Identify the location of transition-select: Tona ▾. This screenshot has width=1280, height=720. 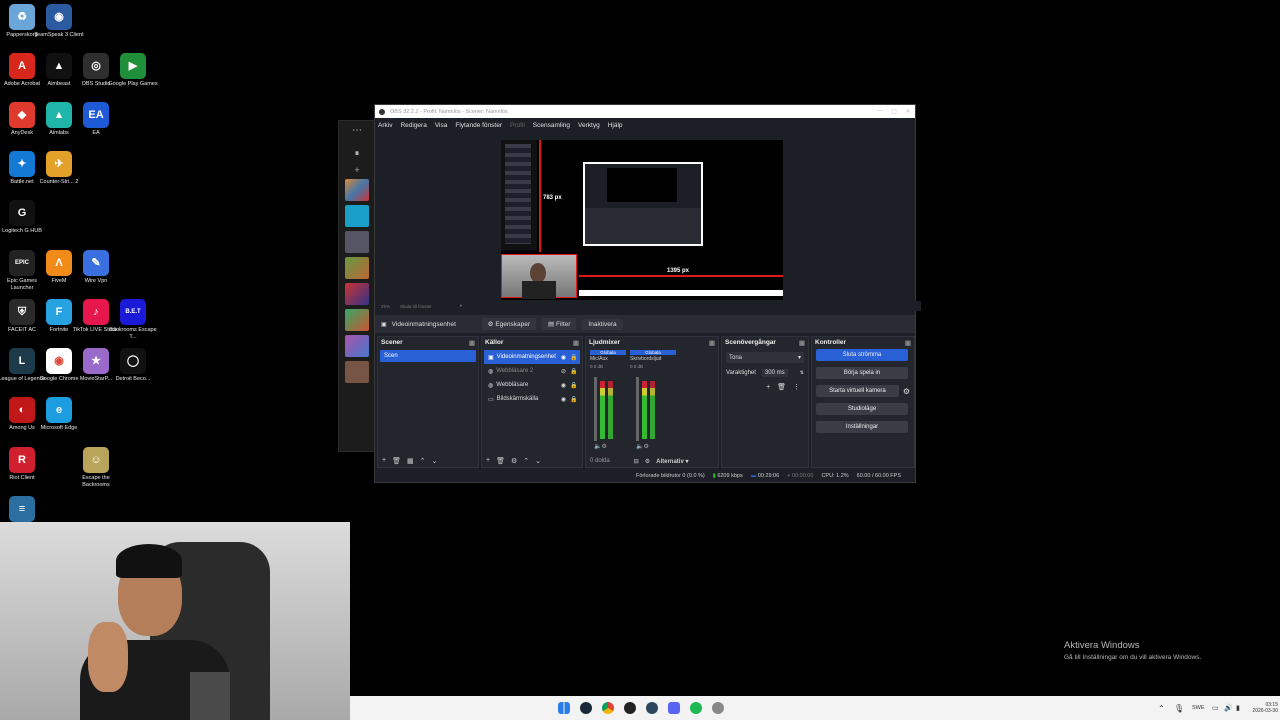
(765, 357).